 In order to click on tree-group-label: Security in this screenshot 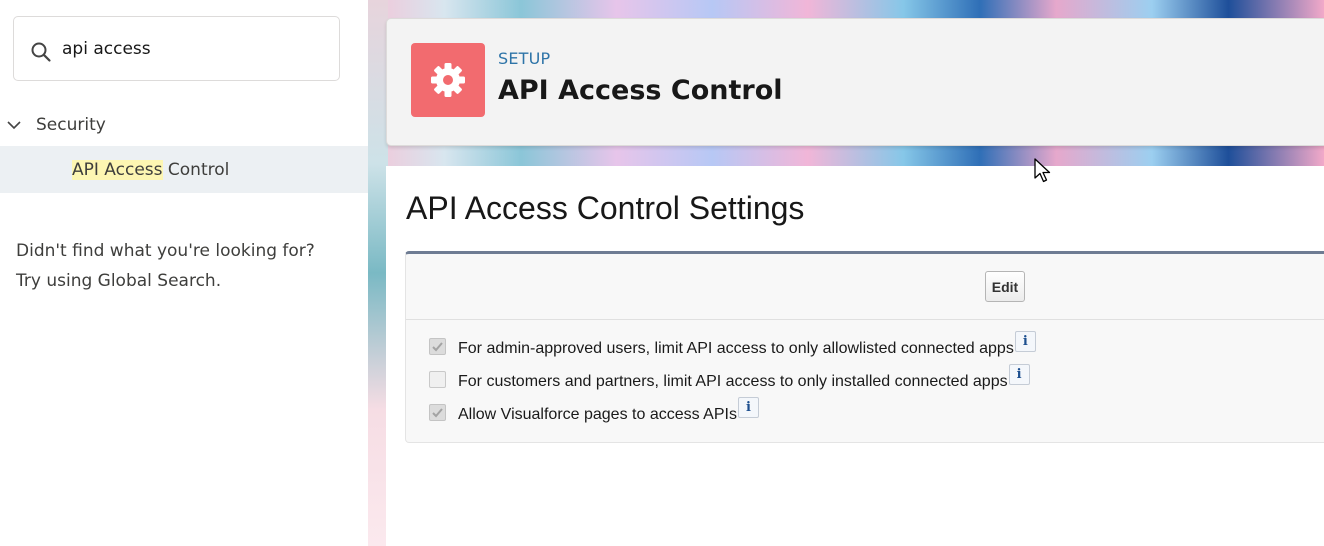, I will do `click(71, 125)`.